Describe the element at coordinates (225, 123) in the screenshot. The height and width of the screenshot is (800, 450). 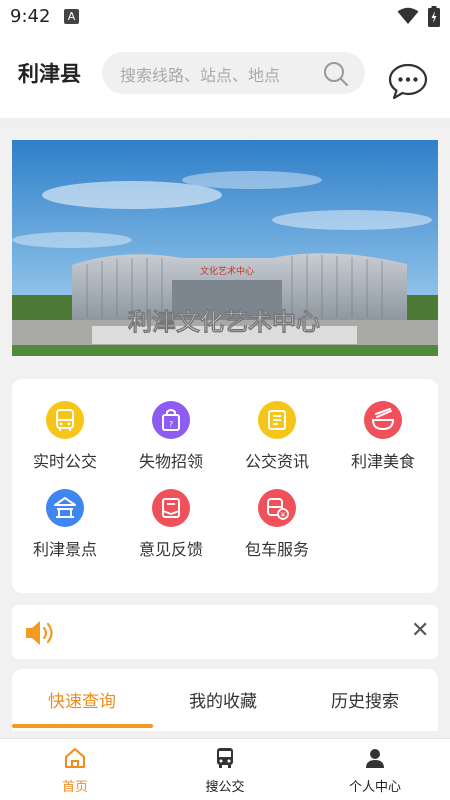
I see `section-divider` at that location.